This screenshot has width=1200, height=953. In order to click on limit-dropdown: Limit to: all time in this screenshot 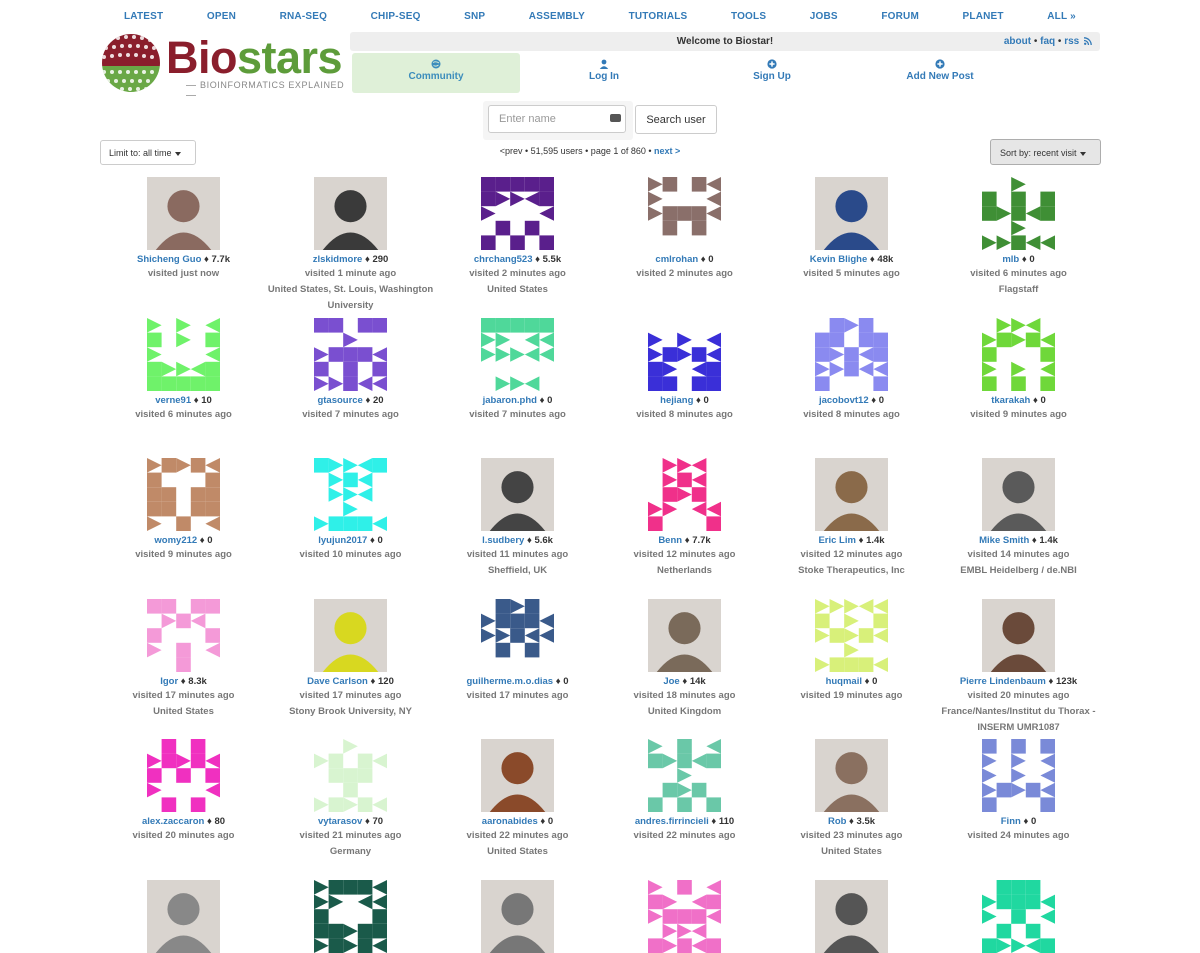, I will do `click(148, 152)`.